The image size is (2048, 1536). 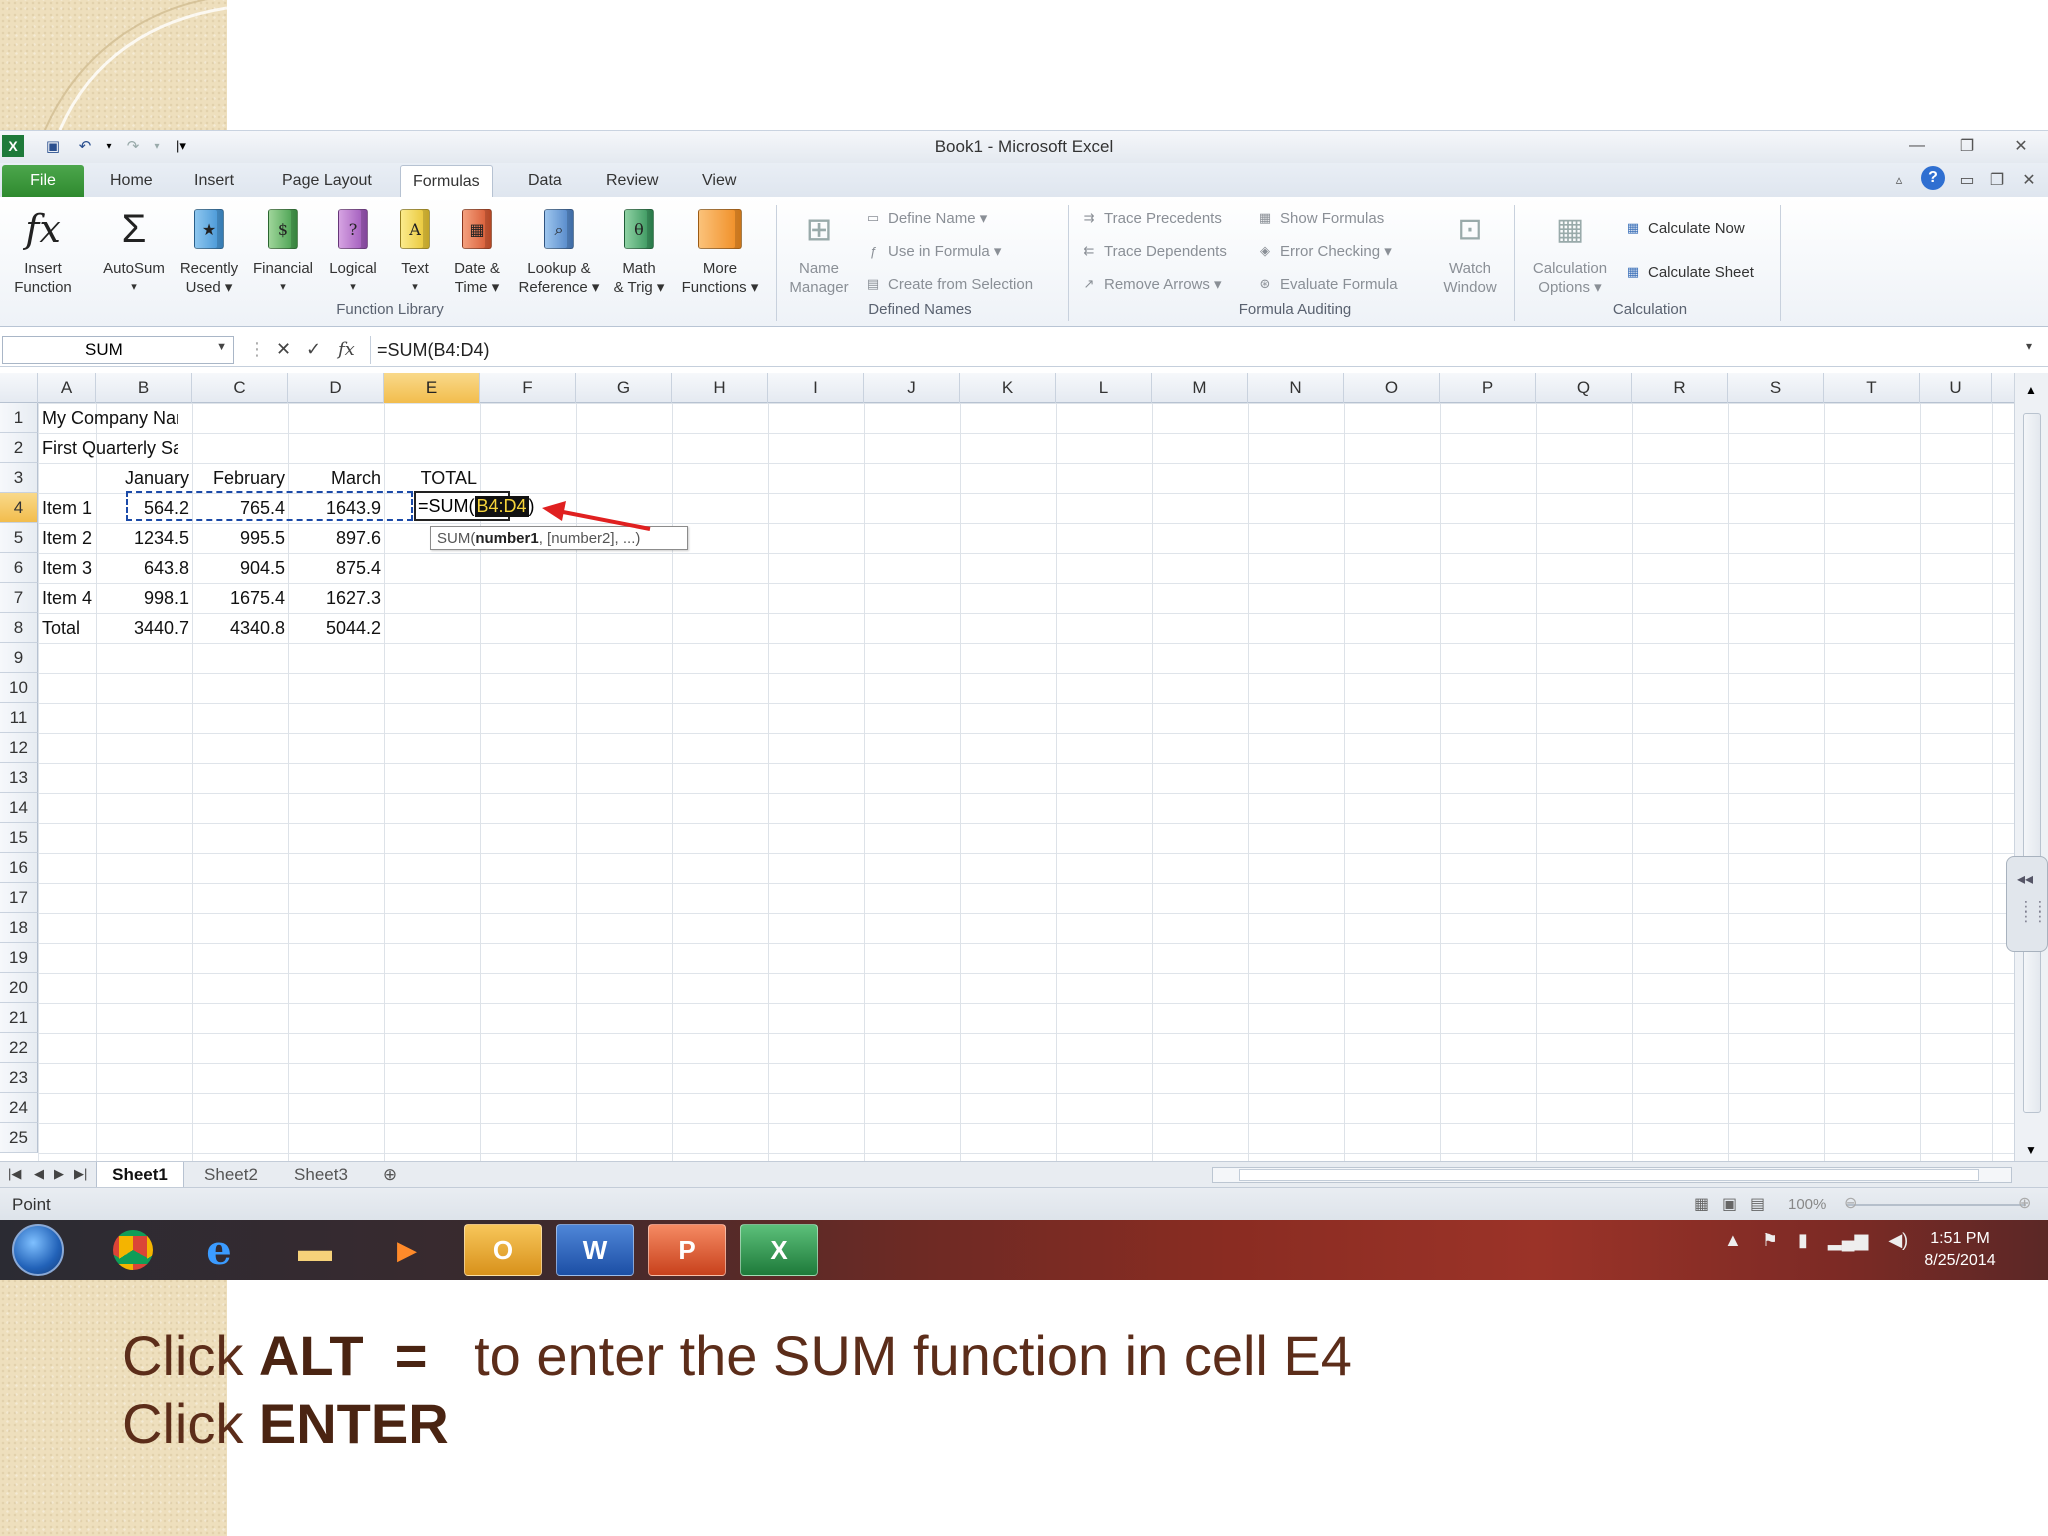 What do you see at coordinates (2032, 763) in the screenshot?
I see `vertical-scroll-thumb` at bounding box center [2032, 763].